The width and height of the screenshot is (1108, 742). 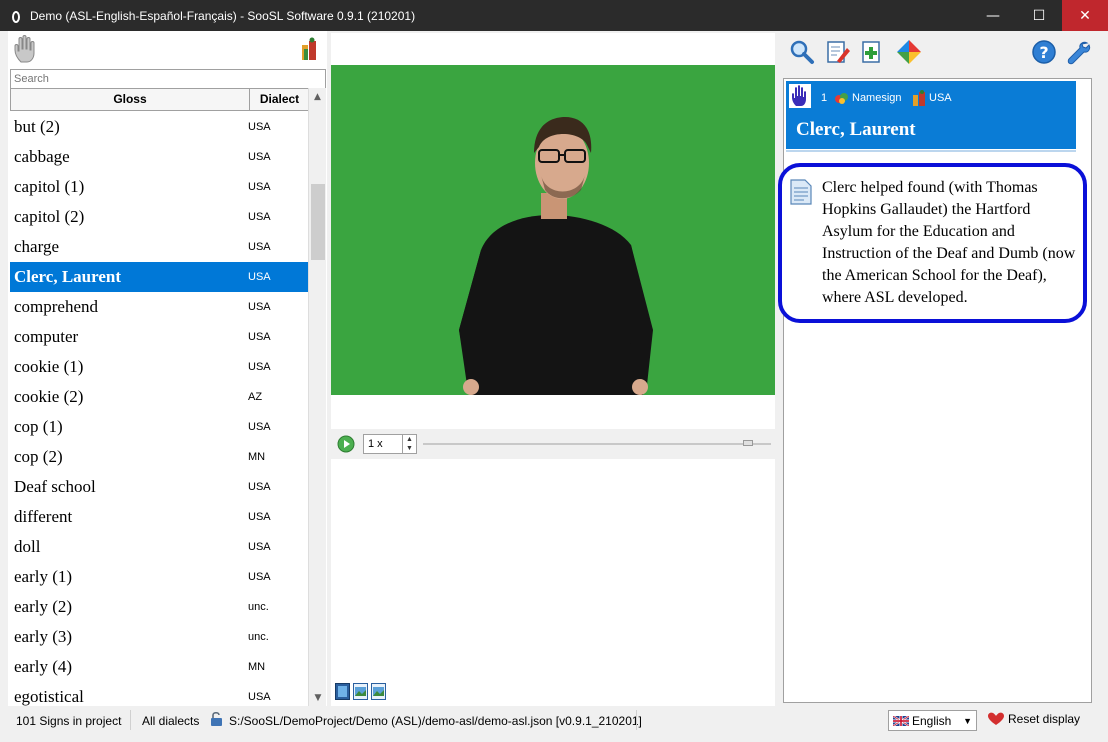 I want to click on reset-display-button: Reset display, so click(x=1034, y=719).